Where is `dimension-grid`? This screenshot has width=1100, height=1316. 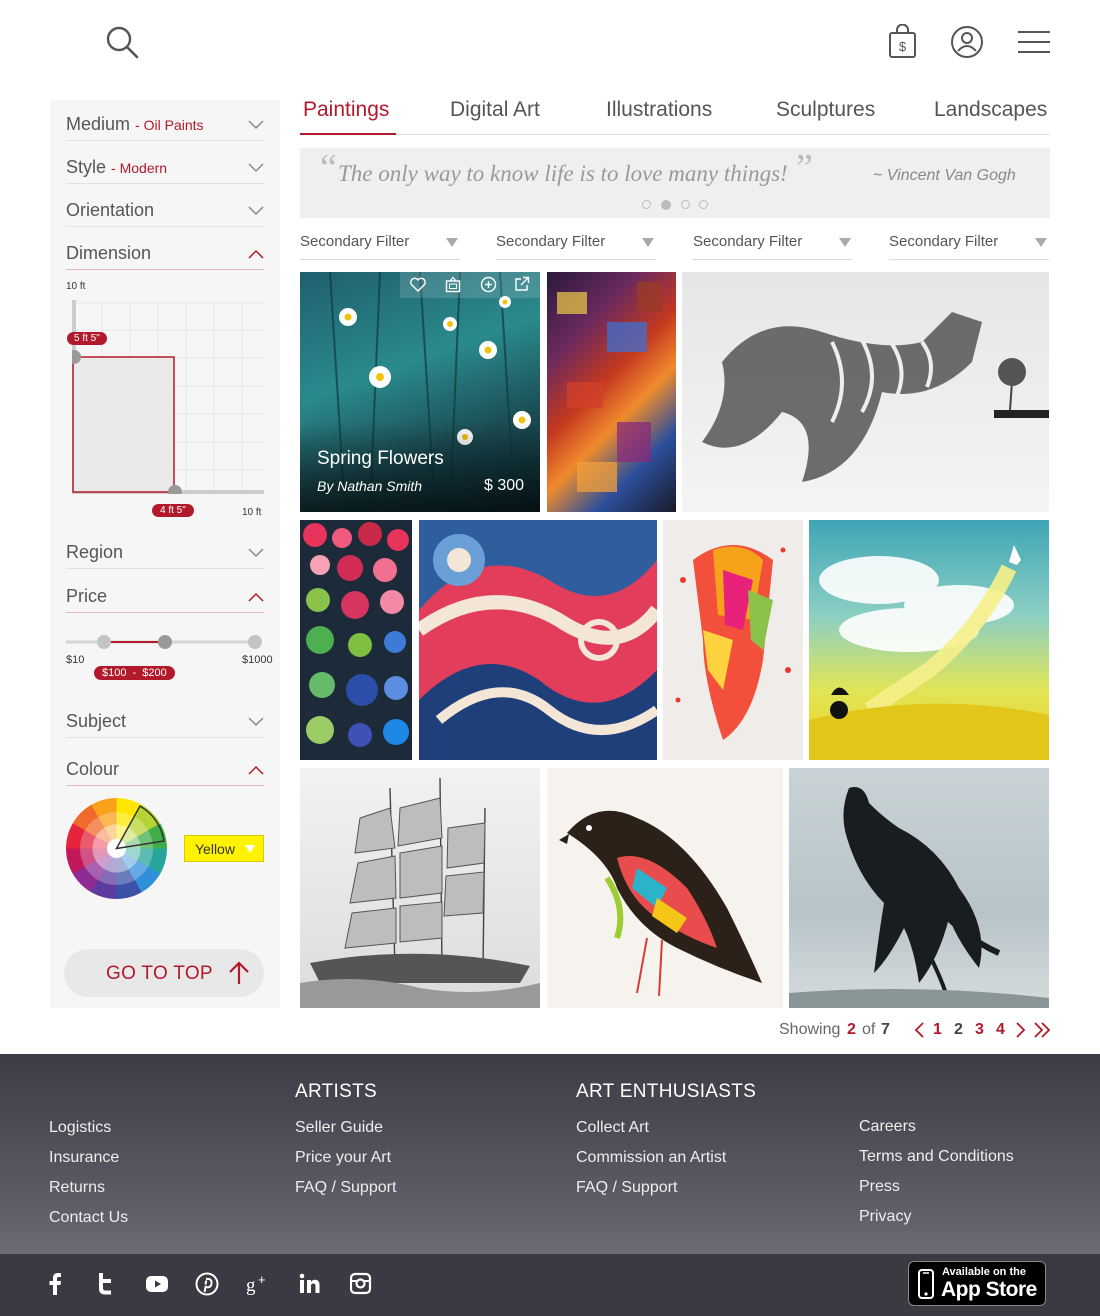 dimension-grid is located at coordinates (165, 399).